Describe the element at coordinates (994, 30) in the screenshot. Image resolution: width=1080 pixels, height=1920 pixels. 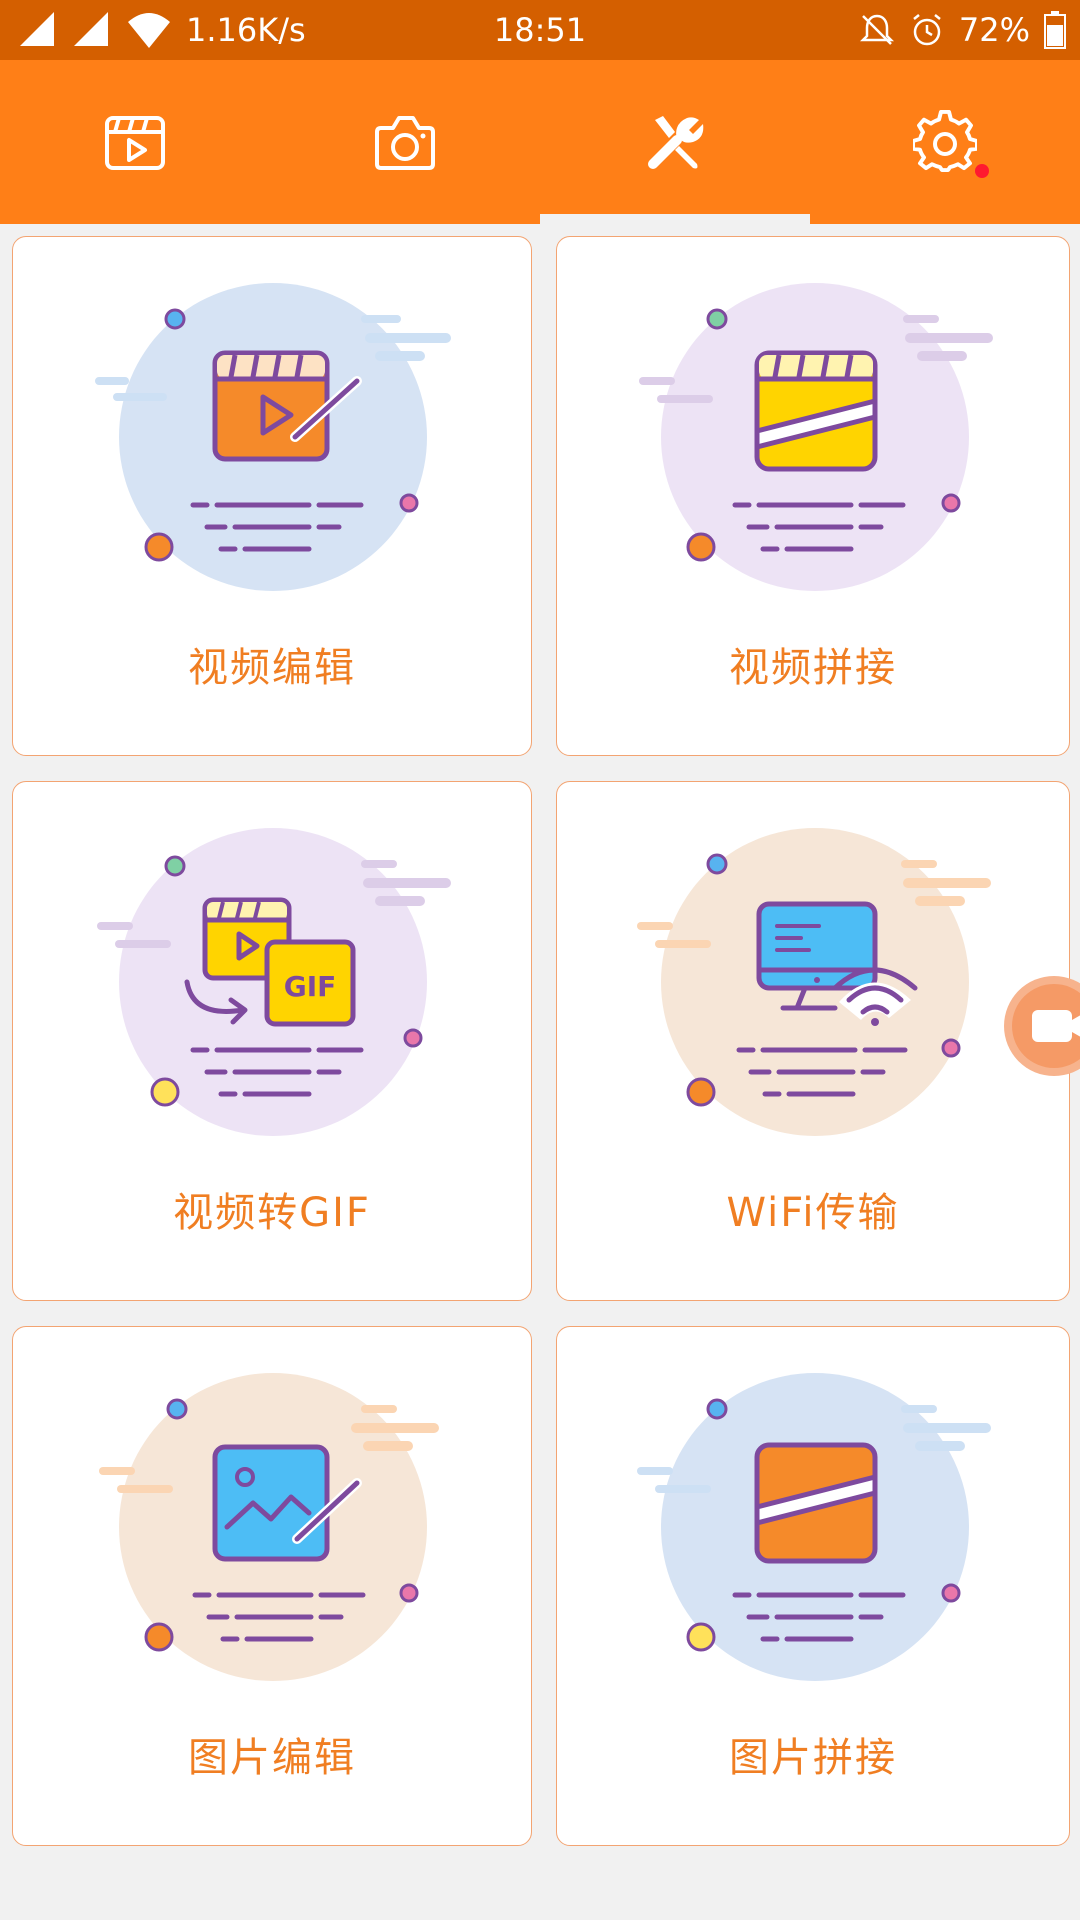
I see `battery-percent: 72%` at that location.